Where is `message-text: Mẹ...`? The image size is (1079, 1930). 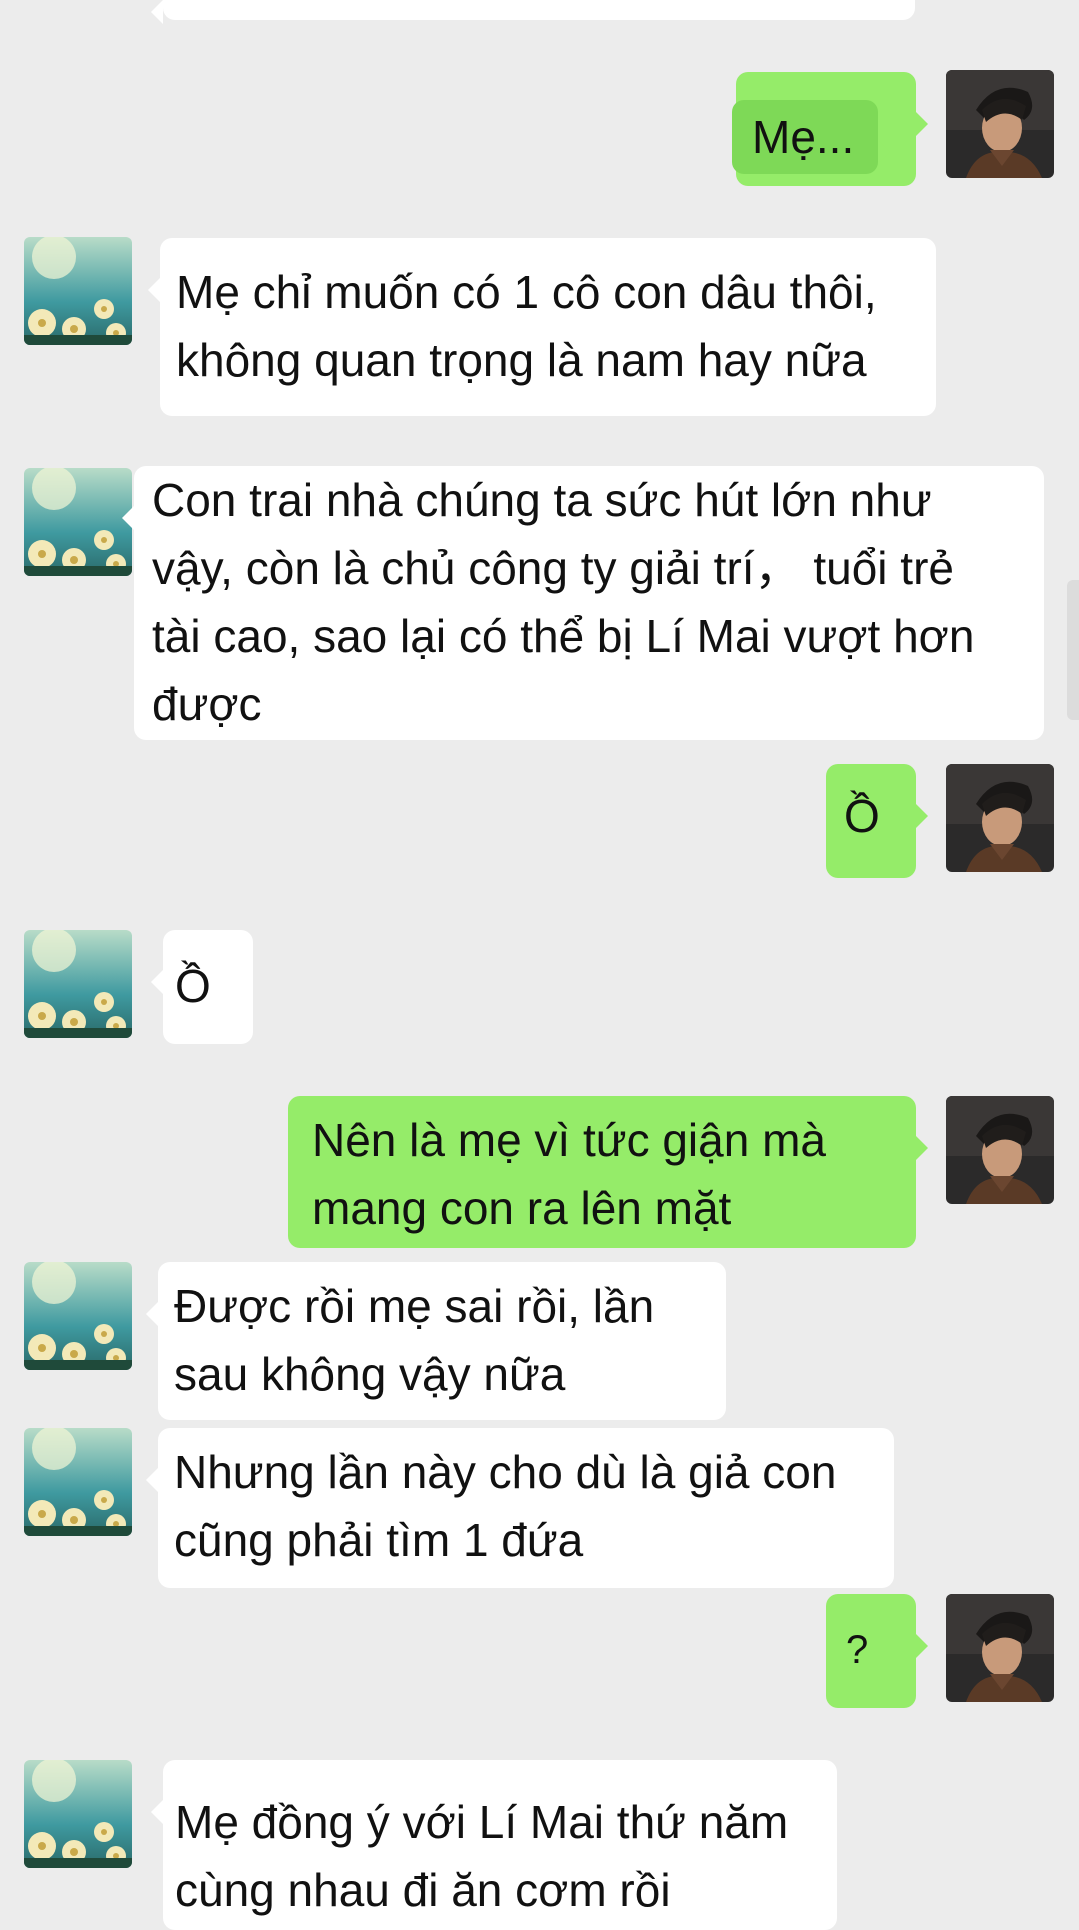
message-text: Mẹ... is located at coordinates (811, 137).